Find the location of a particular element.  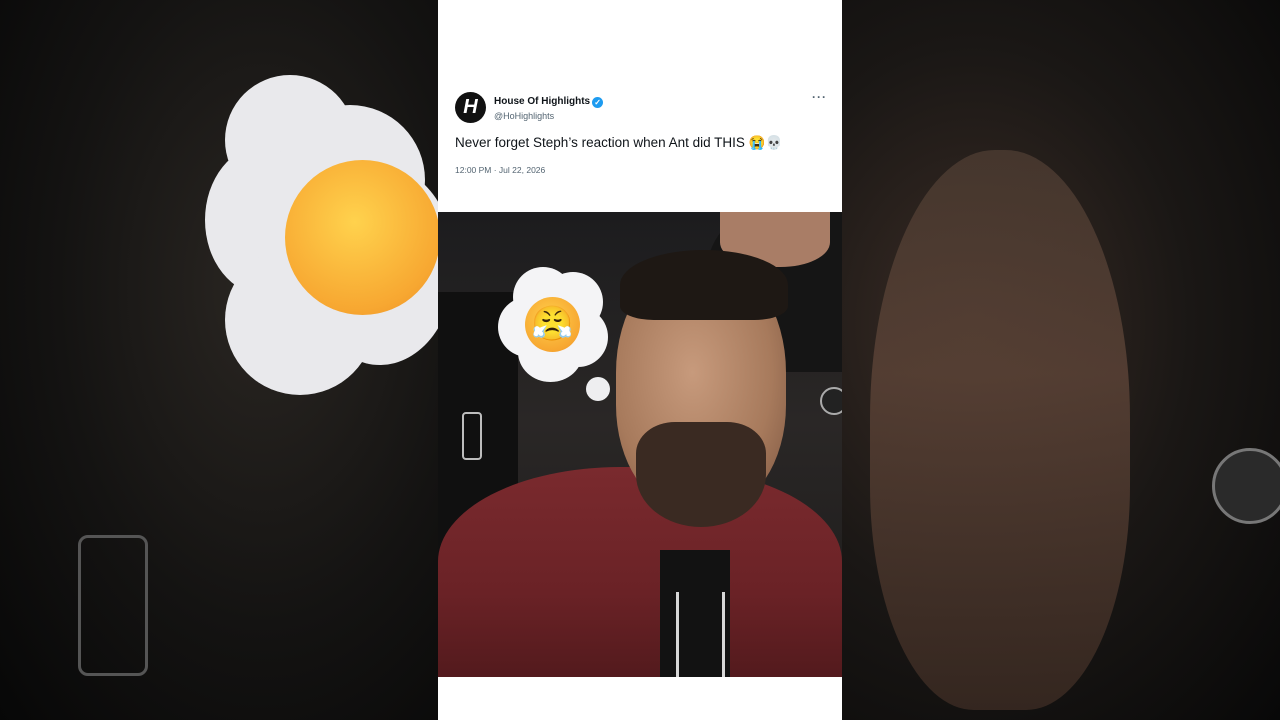

shirt-collar is located at coordinates (695, 613).